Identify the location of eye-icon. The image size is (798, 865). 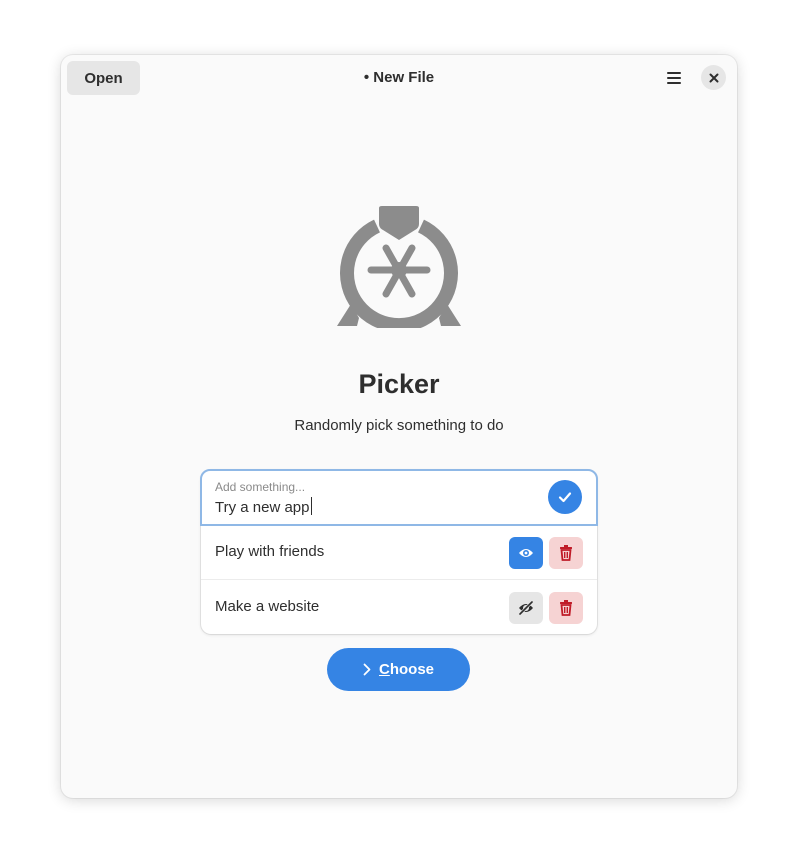
(526, 553).